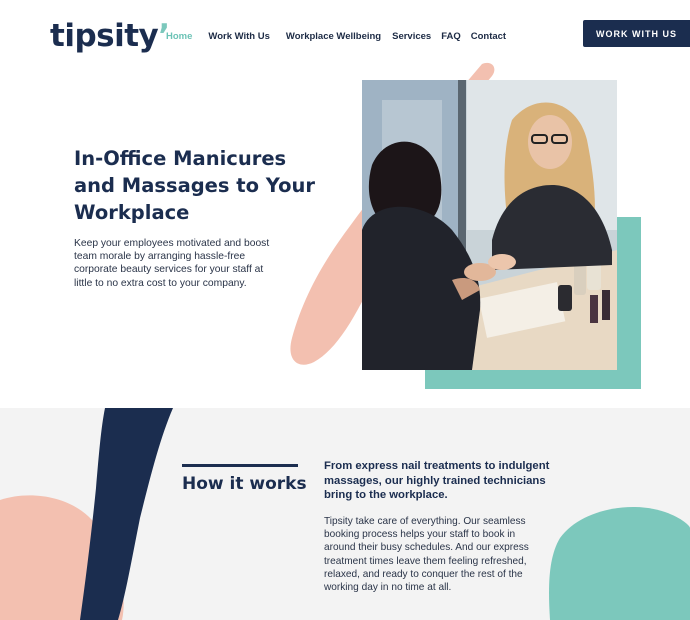 The width and height of the screenshot is (690, 620). What do you see at coordinates (126, 514) in the screenshot?
I see `navy-brush-shape` at bounding box center [126, 514].